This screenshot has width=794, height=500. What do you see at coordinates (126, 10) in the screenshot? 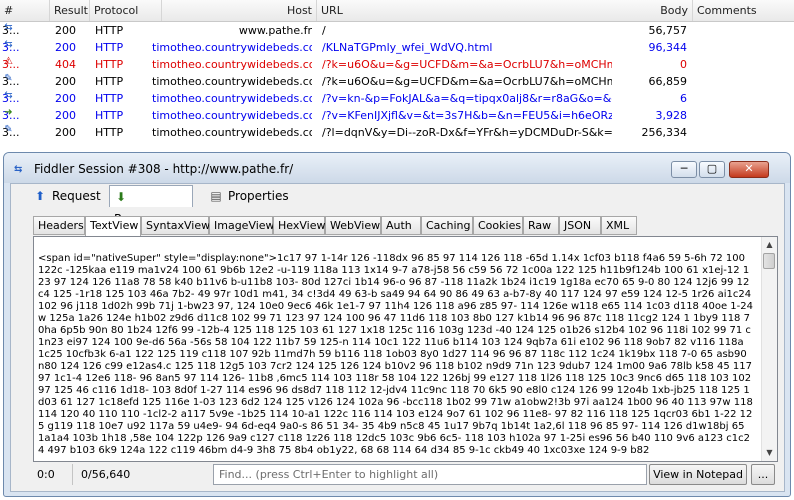
I see `column-header-protocol: Protocol` at bounding box center [126, 10].